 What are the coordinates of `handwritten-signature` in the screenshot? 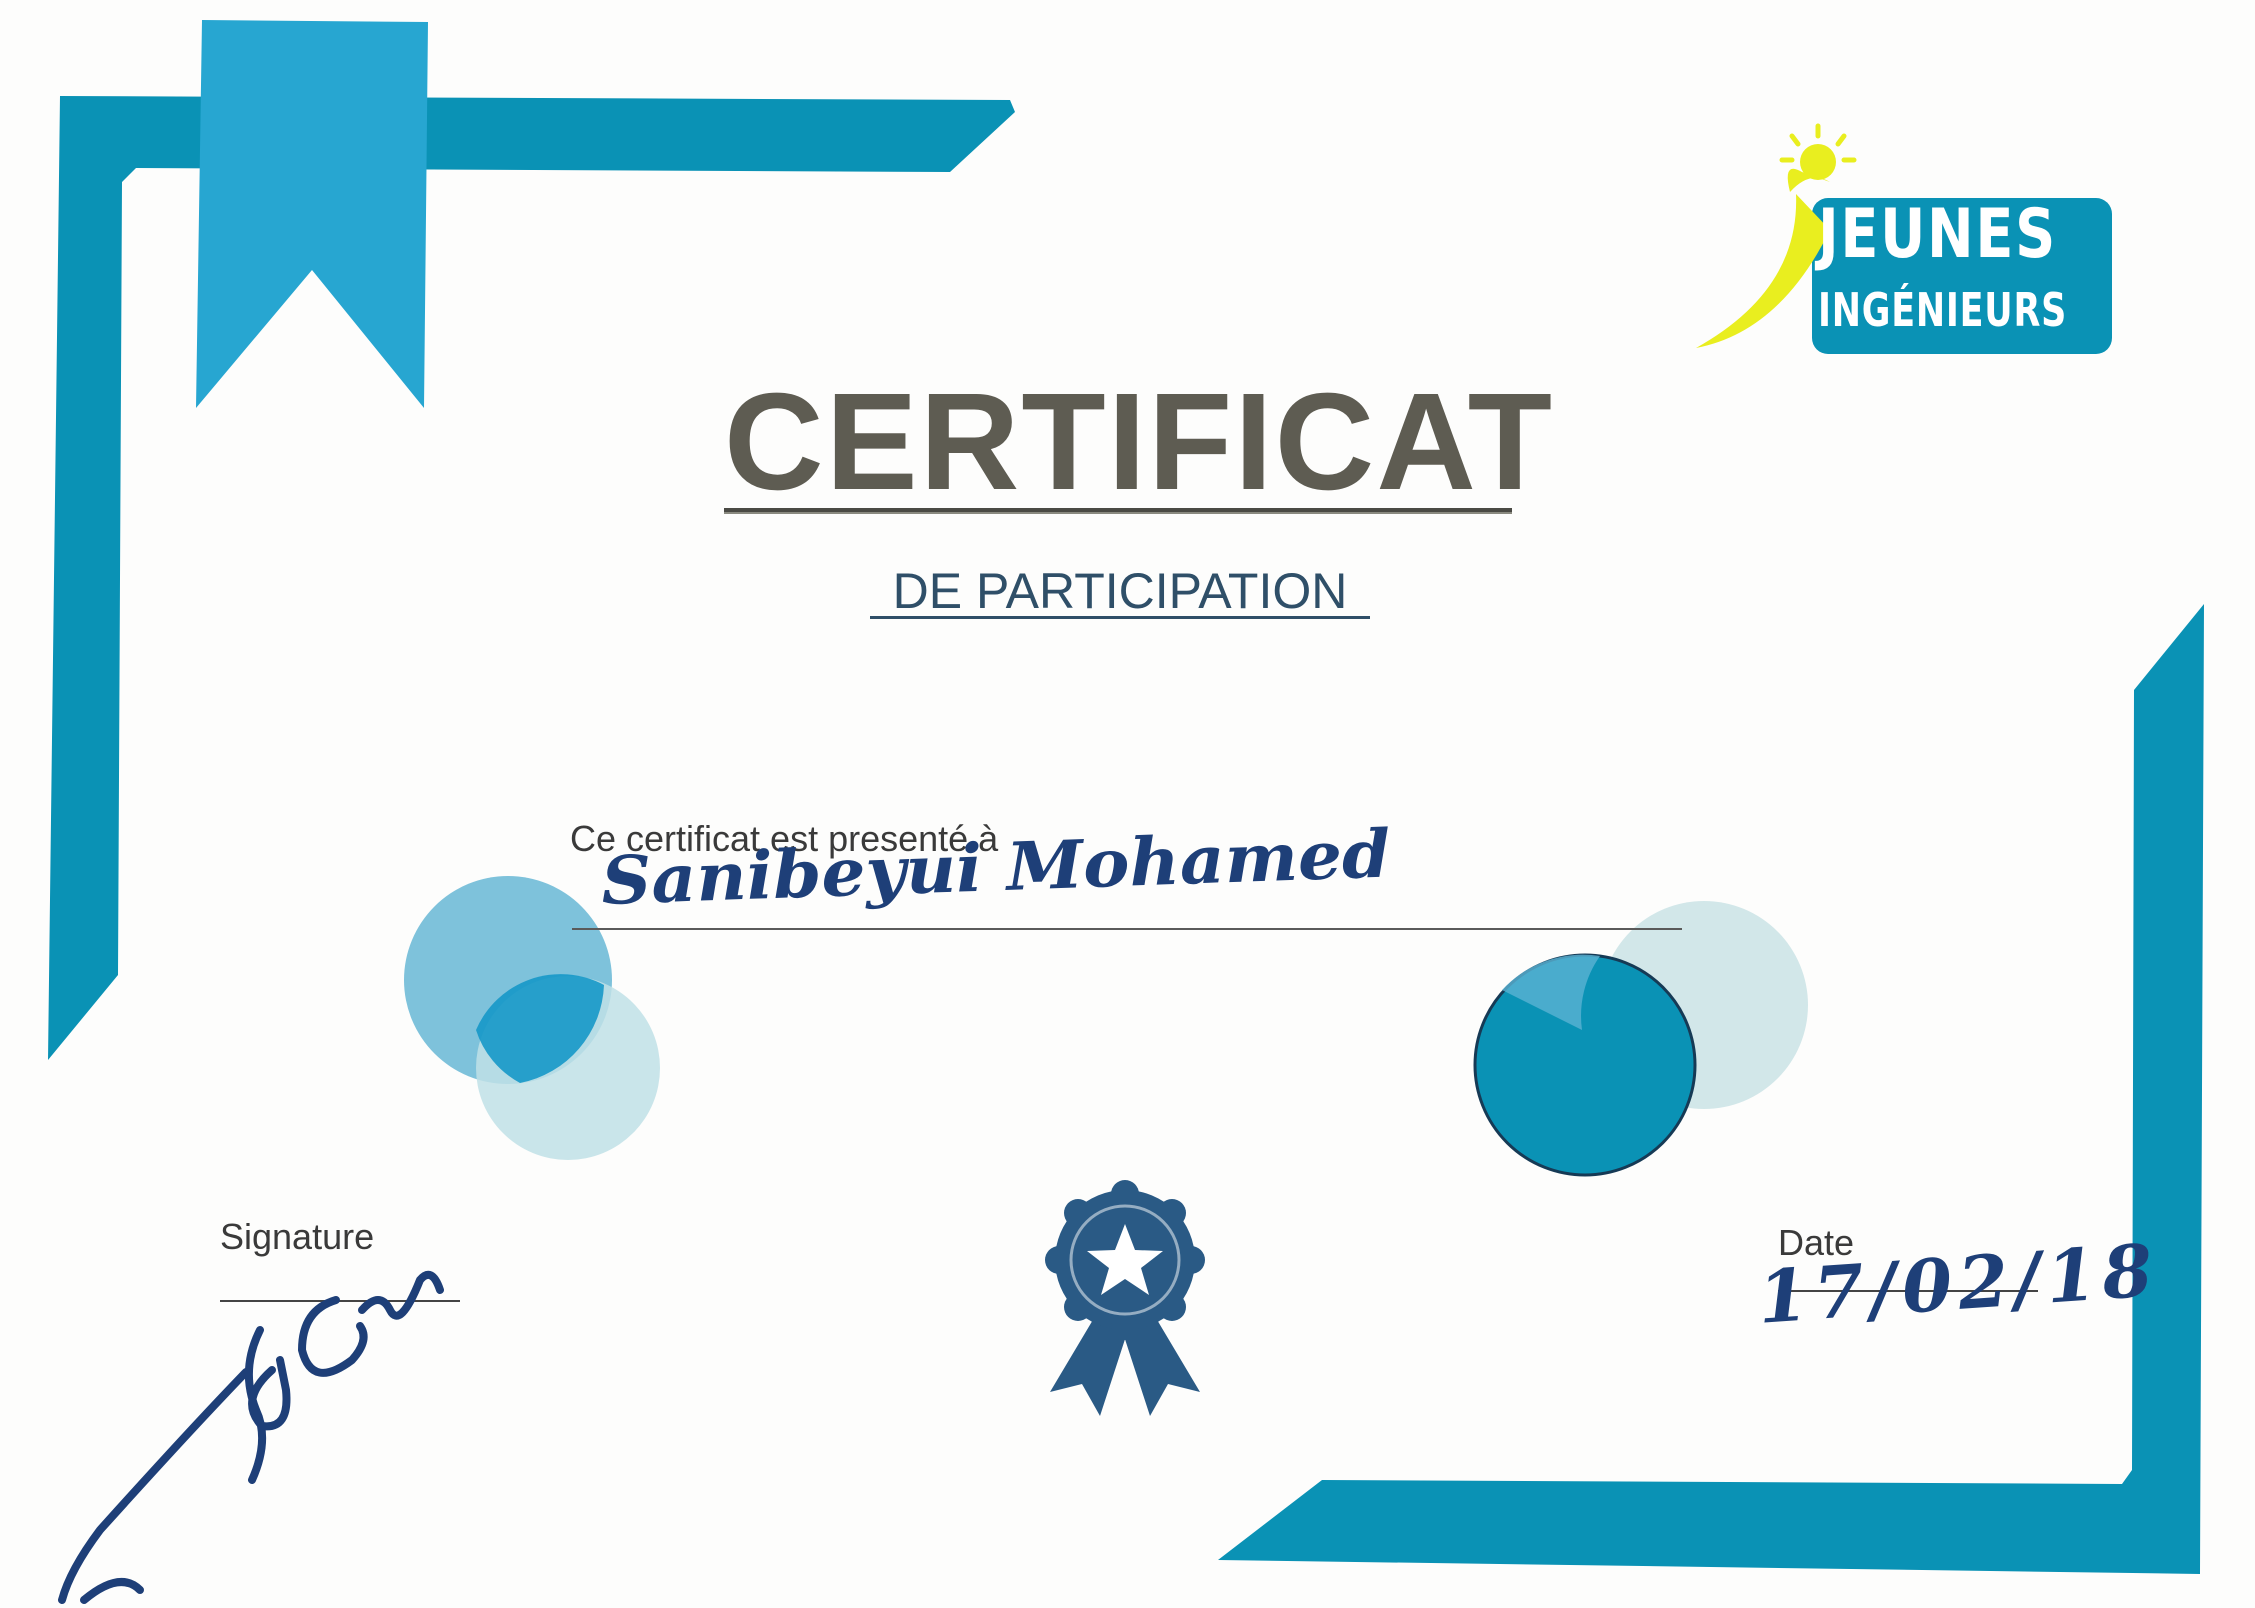 It's located at (251, 1437).